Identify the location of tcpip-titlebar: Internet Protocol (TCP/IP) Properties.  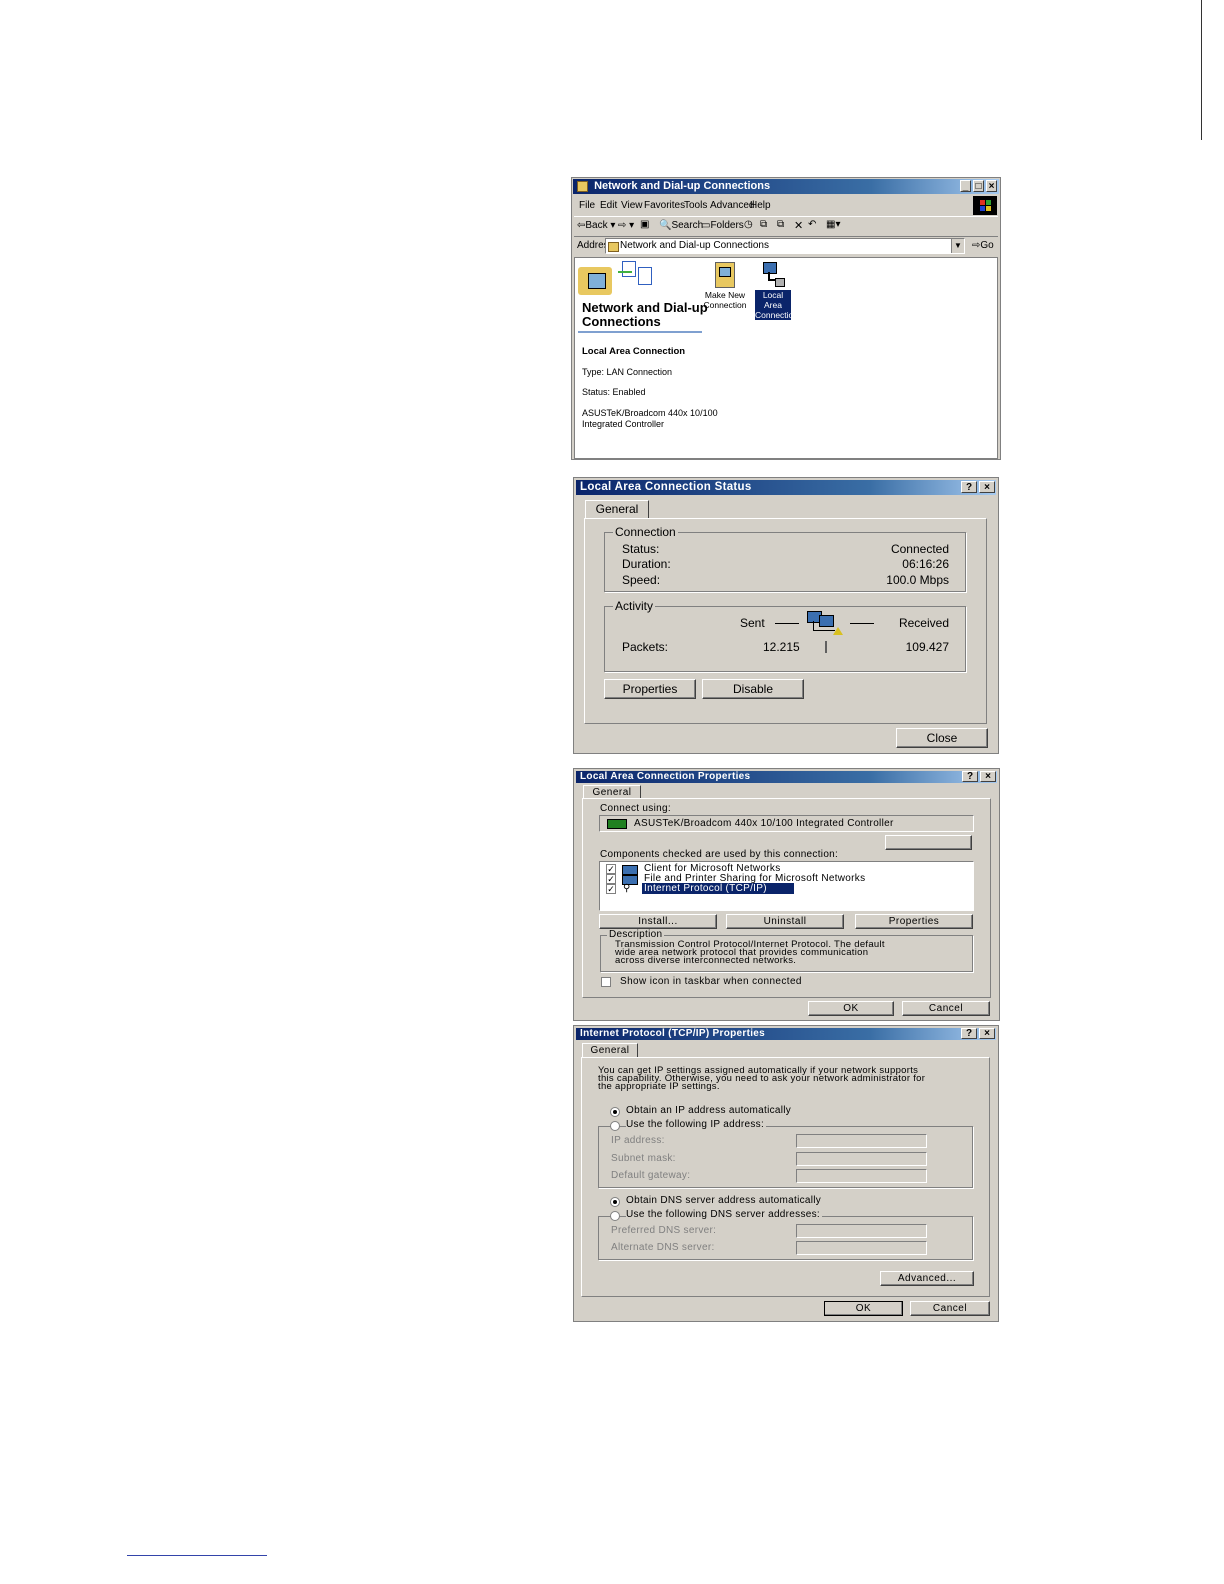
(786, 1034).